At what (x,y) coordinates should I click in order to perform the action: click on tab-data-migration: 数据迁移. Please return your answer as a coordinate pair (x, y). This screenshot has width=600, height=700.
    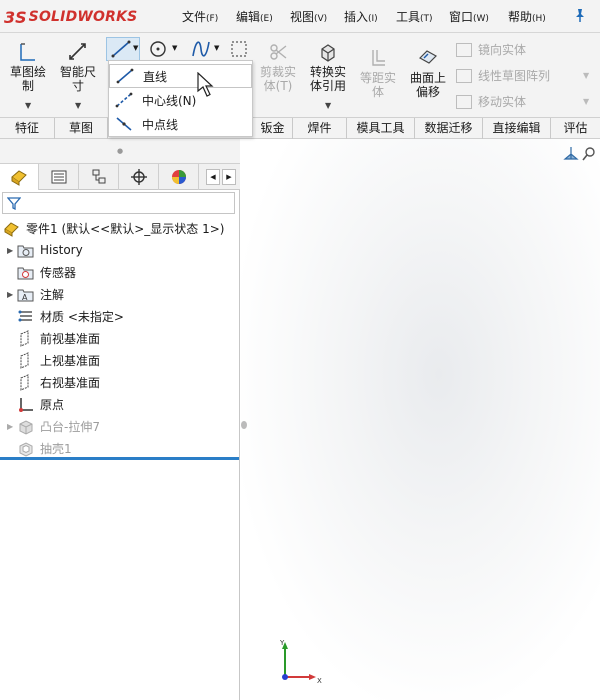
    Looking at the image, I should click on (449, 128).